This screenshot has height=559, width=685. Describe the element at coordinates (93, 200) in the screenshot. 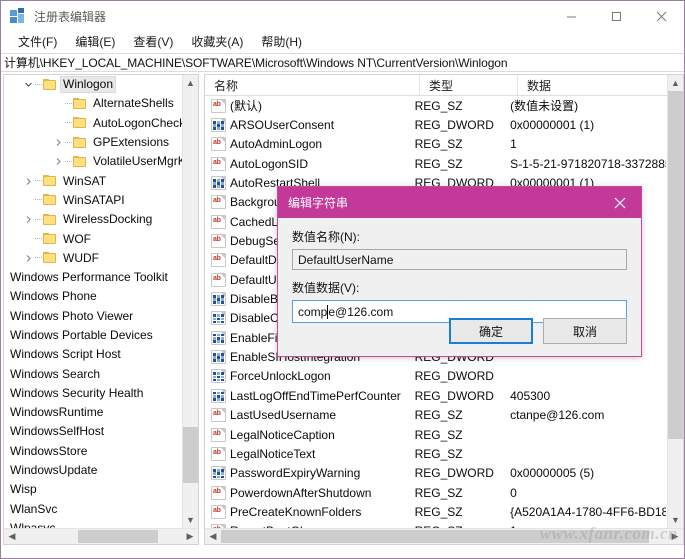

I see `tree-item: WinSATAPI` at that location.